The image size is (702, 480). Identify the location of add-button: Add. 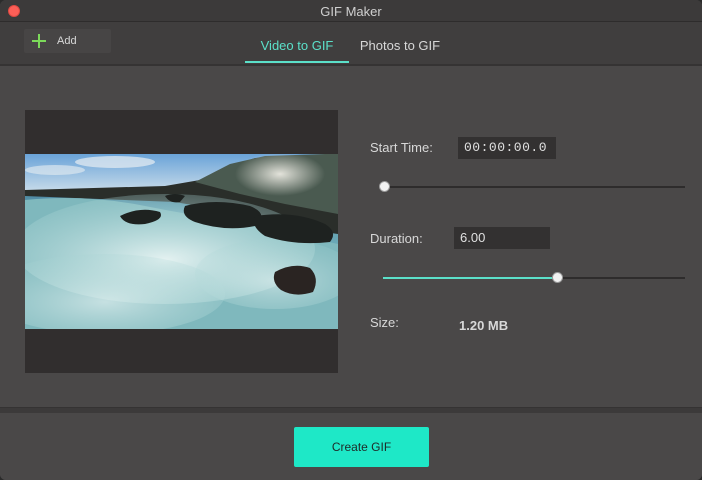
(67, 41).